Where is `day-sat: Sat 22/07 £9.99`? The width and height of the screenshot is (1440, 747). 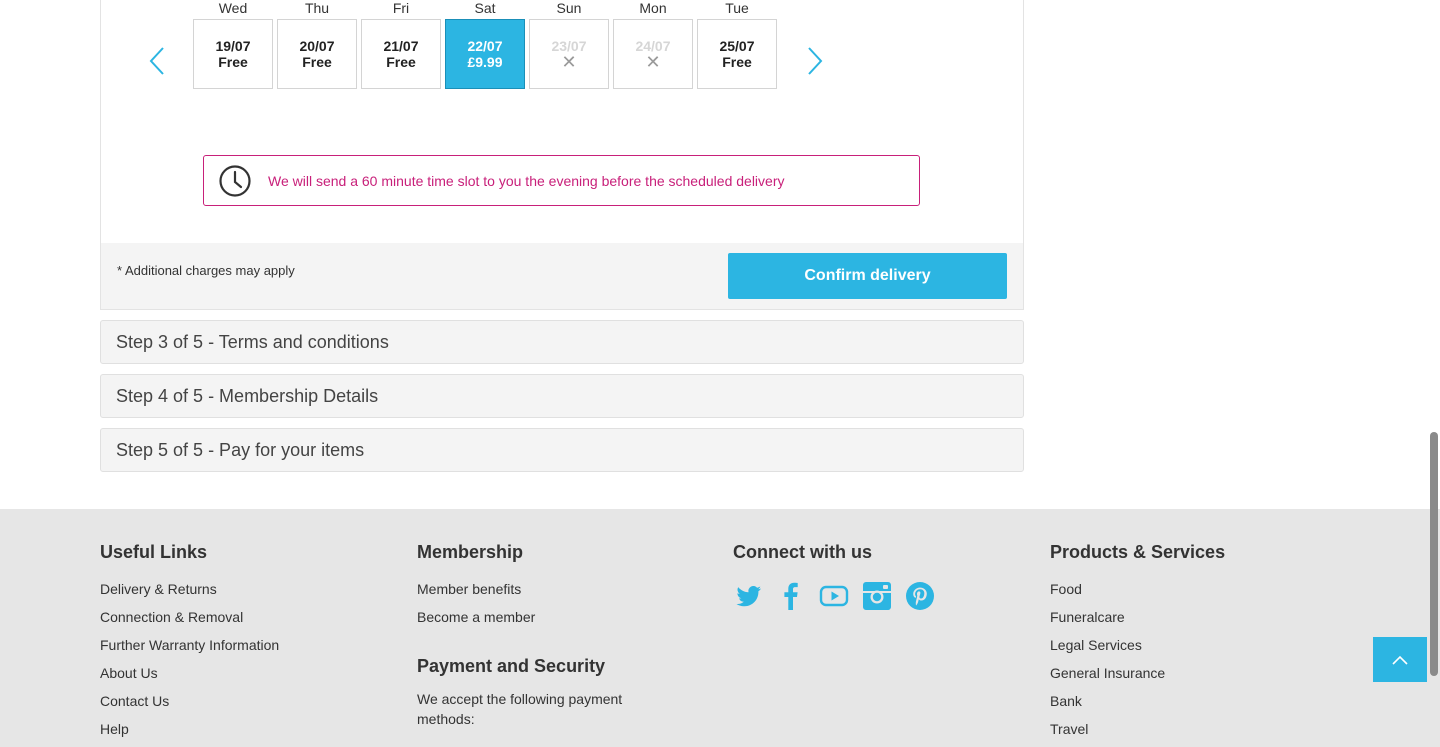 day-sat: Sat 22/07 £9.99 is located at coordinates (485, 44).